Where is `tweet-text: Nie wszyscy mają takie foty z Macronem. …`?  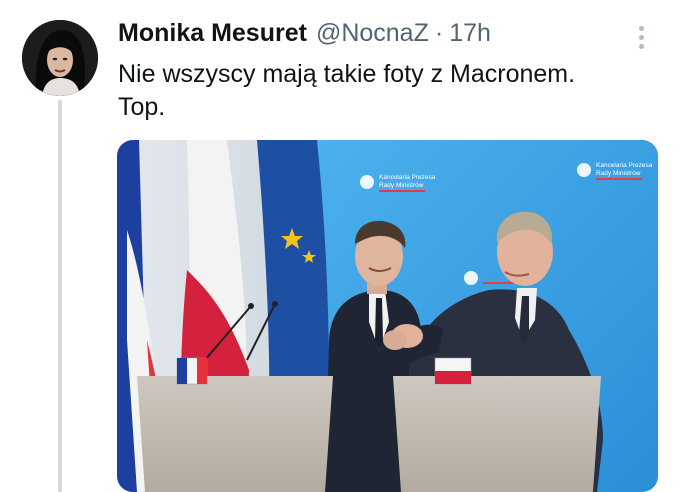 tweet-text: Nie wszyscy mają takie foty z Macronem. … is located at coordinates (388, 91).